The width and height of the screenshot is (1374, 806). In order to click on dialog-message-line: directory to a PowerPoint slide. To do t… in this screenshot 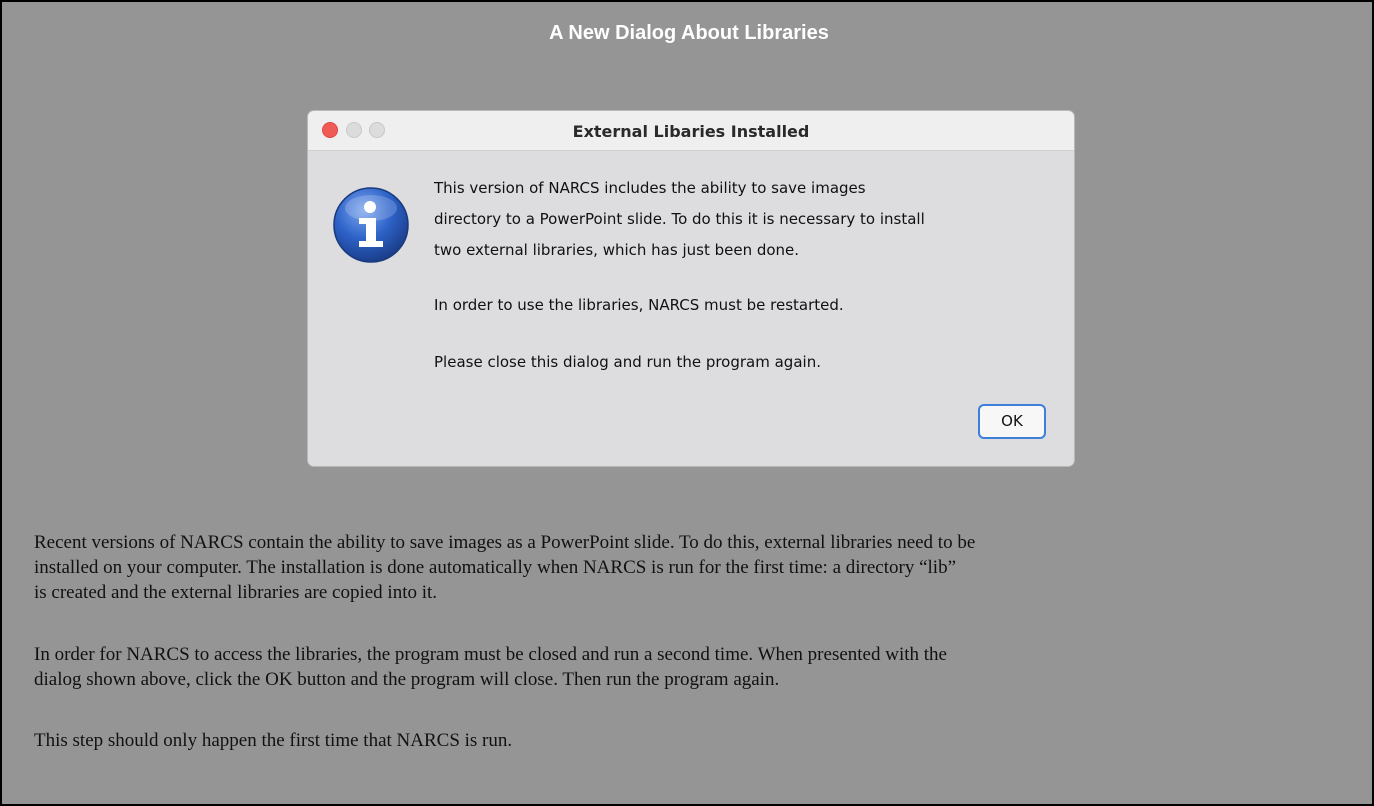, I will do `click(679, 219)`.